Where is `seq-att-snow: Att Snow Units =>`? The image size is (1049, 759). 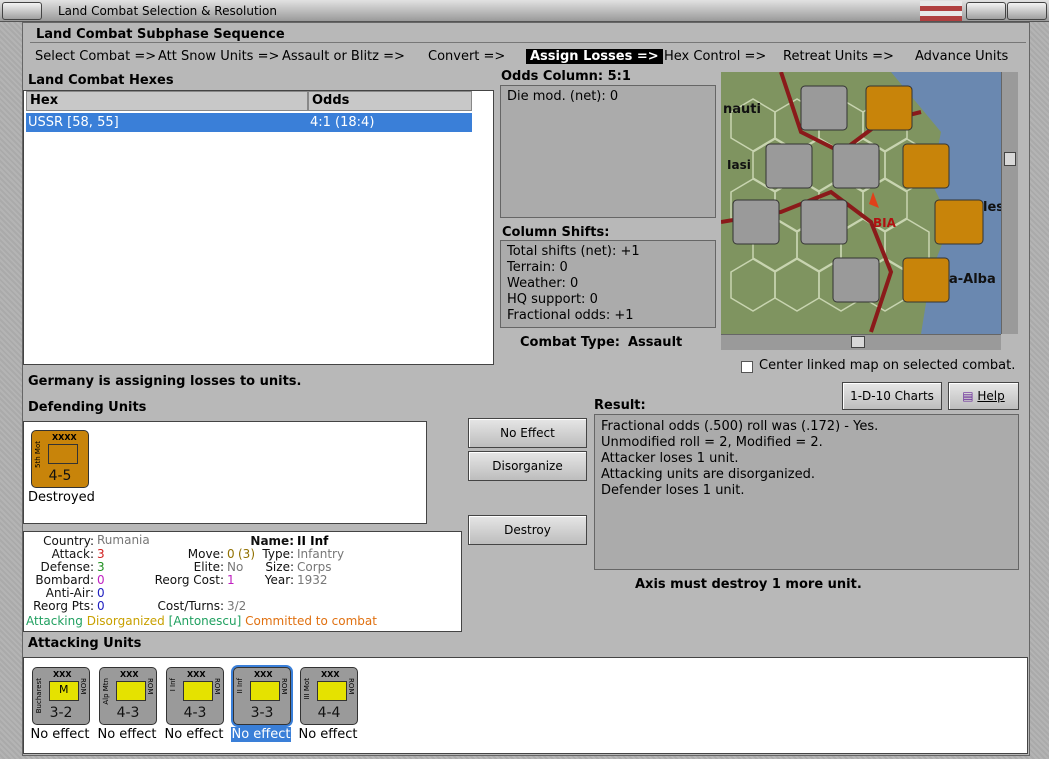
seq-att-snow: Att Snow Units => is located at coordinates (218, 56).